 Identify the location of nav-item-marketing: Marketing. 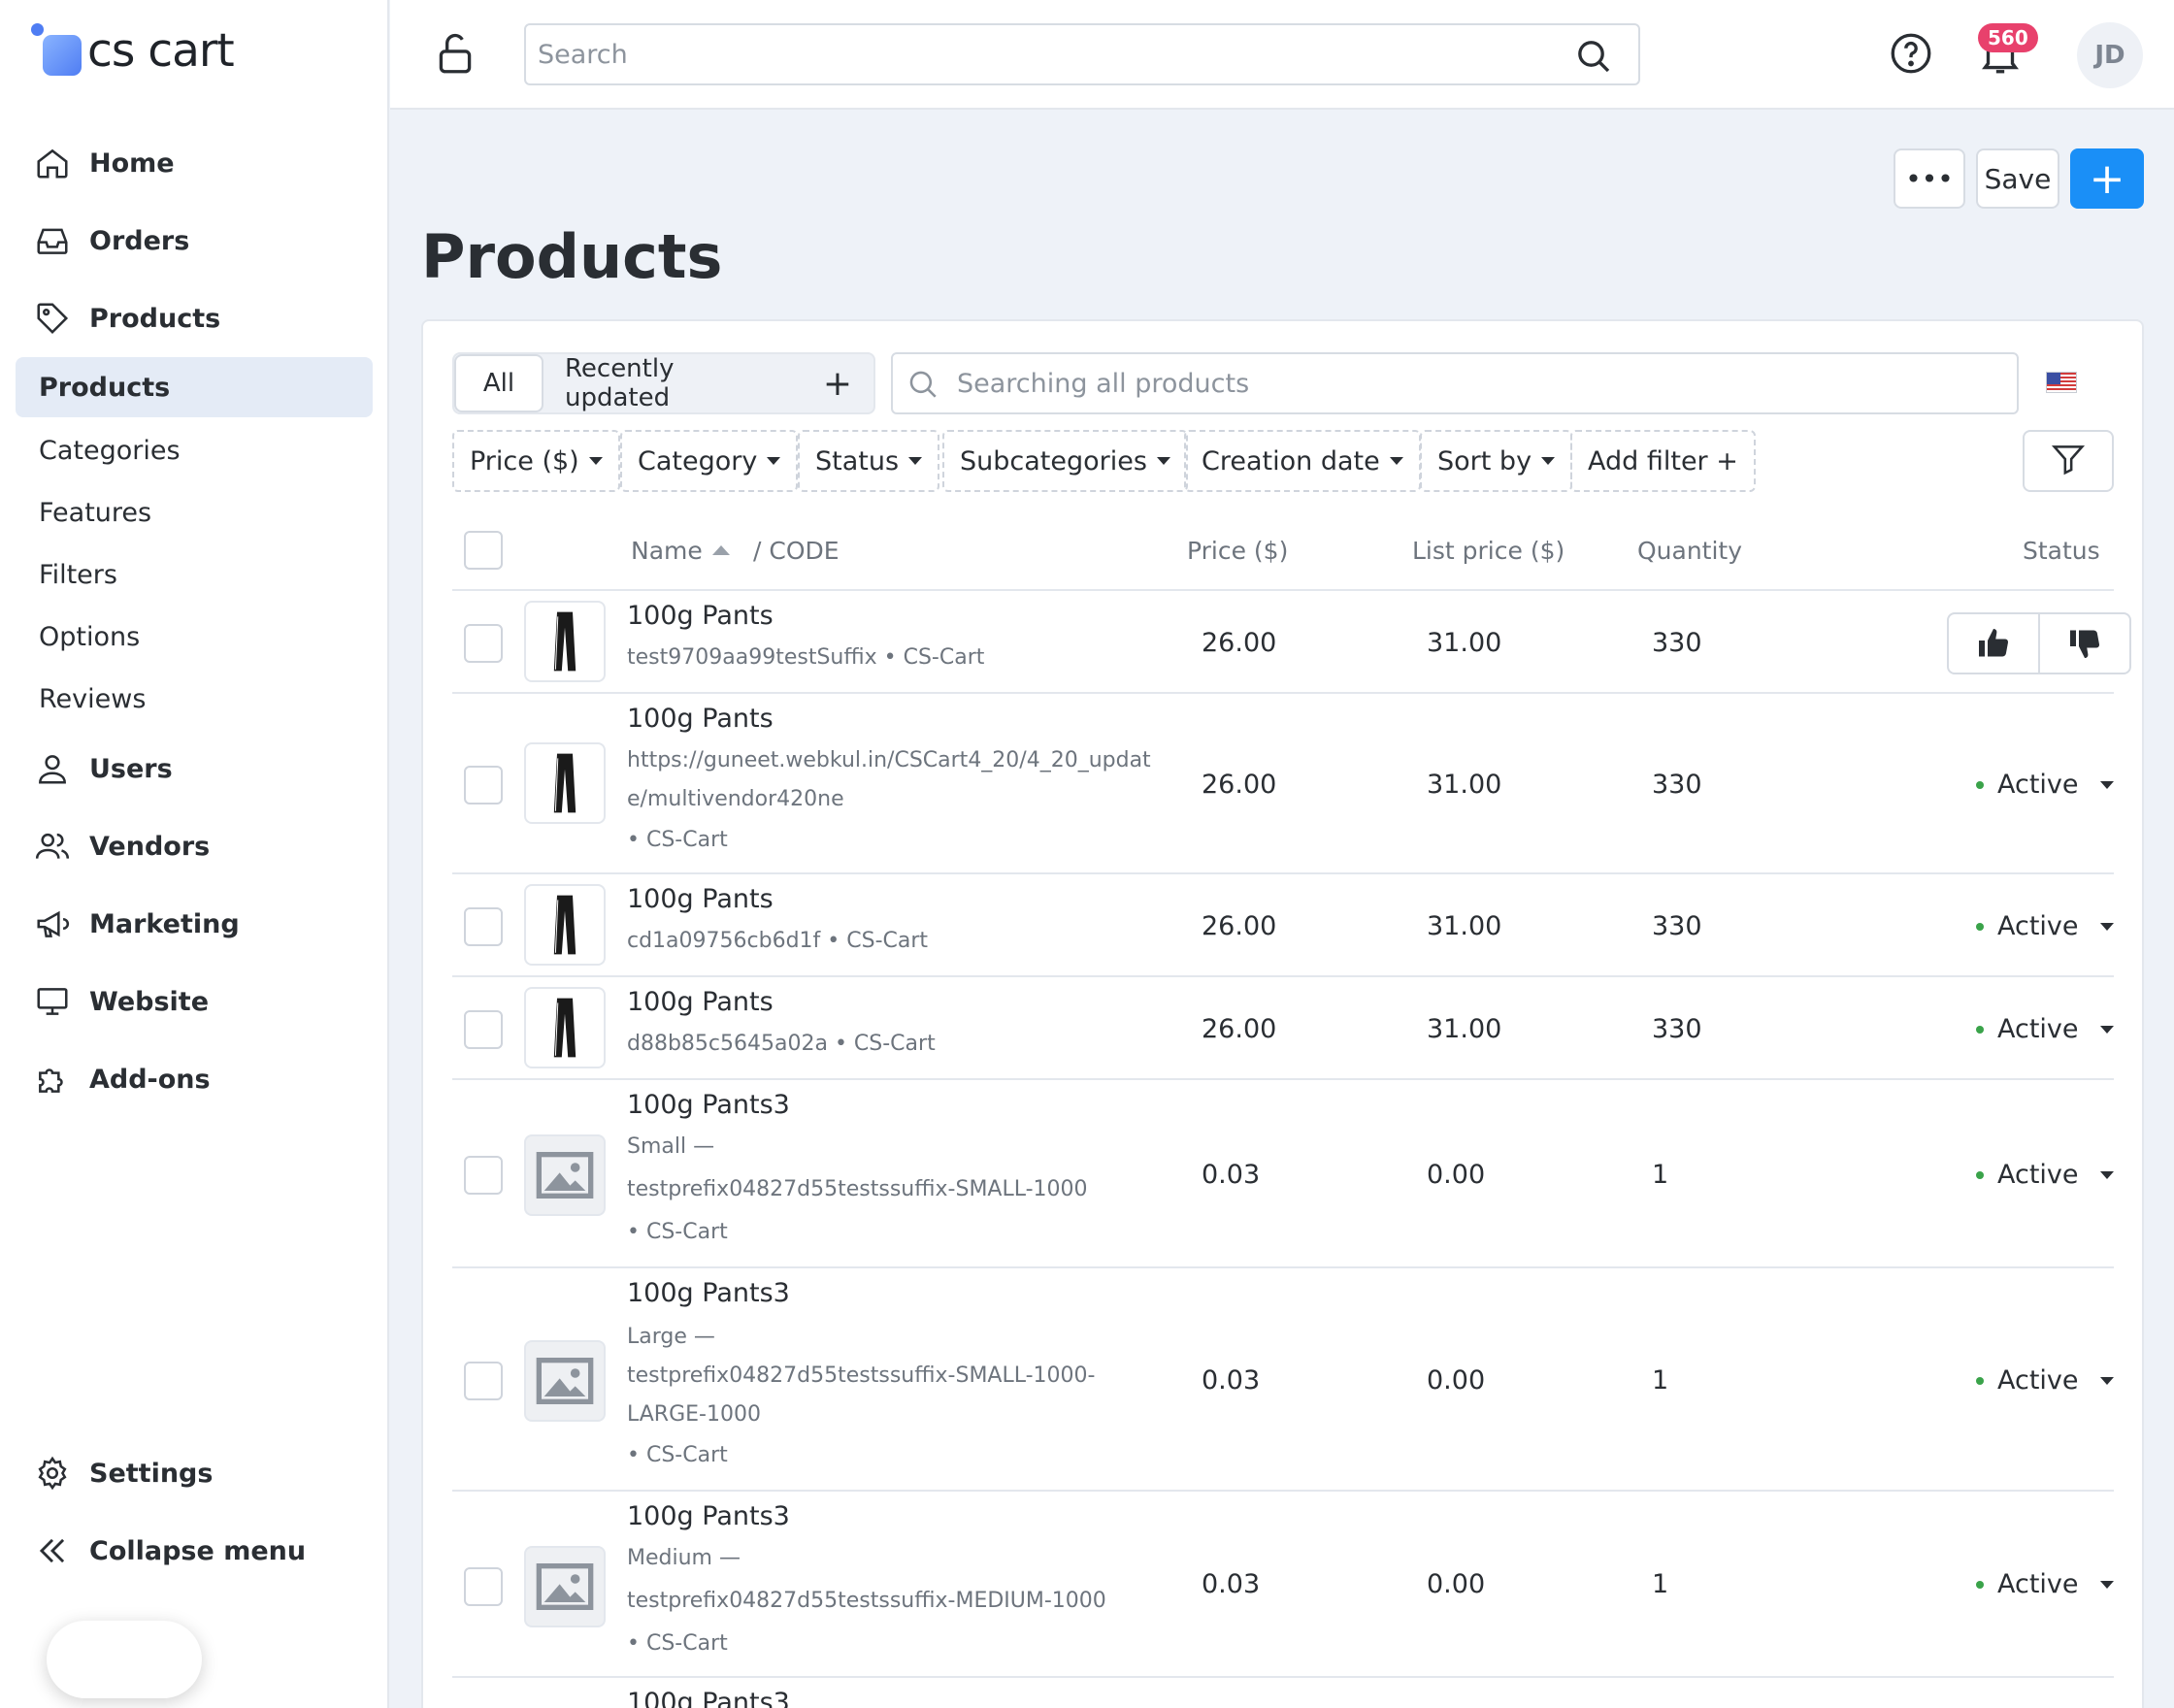
(194, 924).